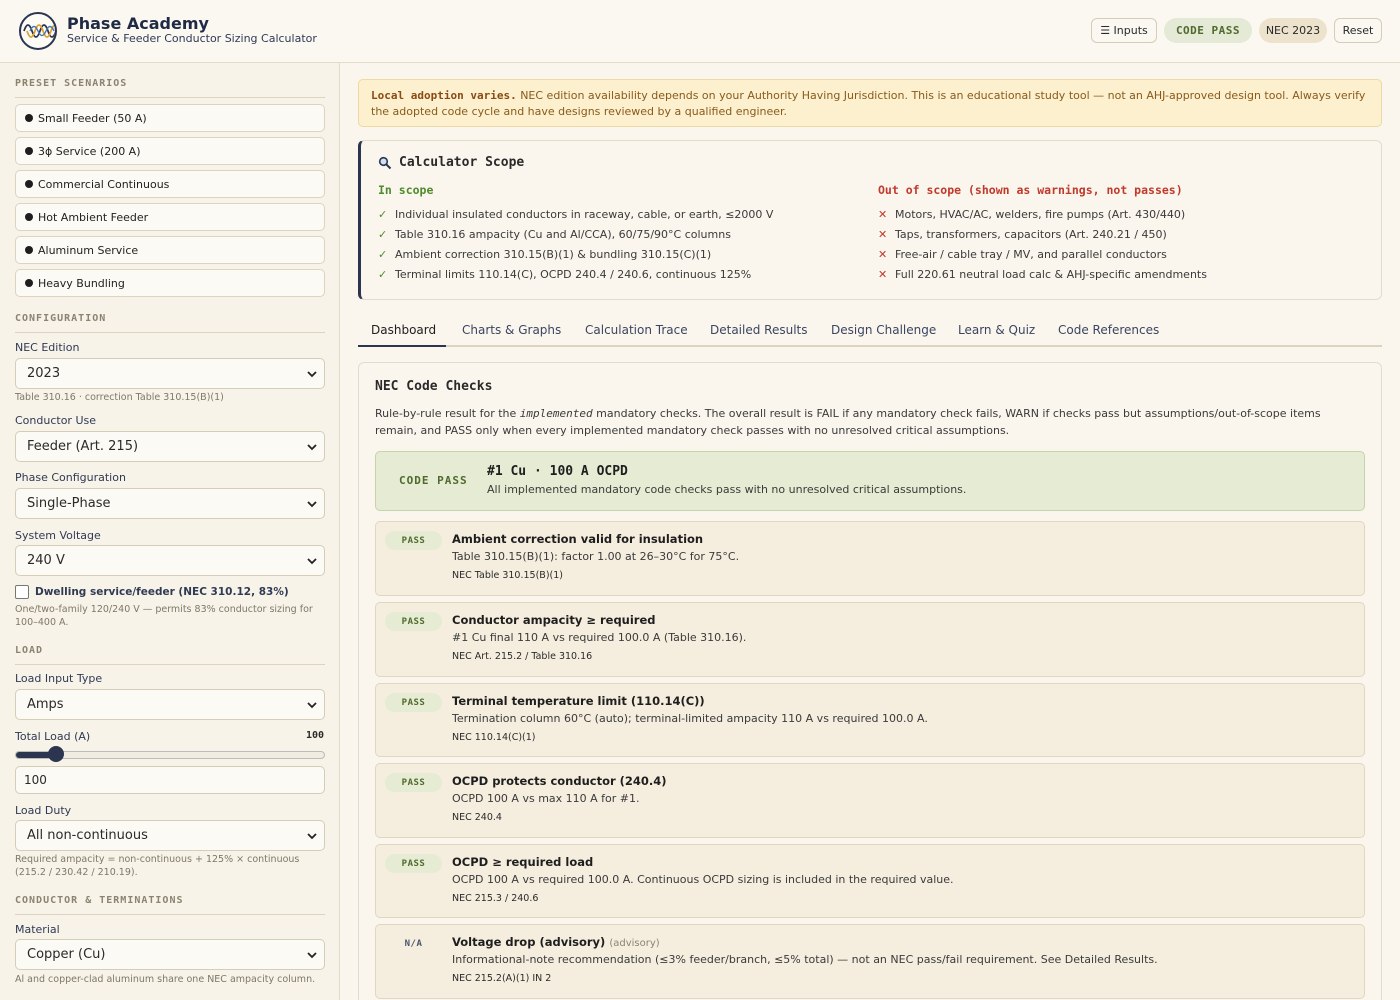  Describe the element at coordinates (522, 656) in the screenshot. I see `check-reference: NEC Art. 215.2 / Table 310.16` at that location.